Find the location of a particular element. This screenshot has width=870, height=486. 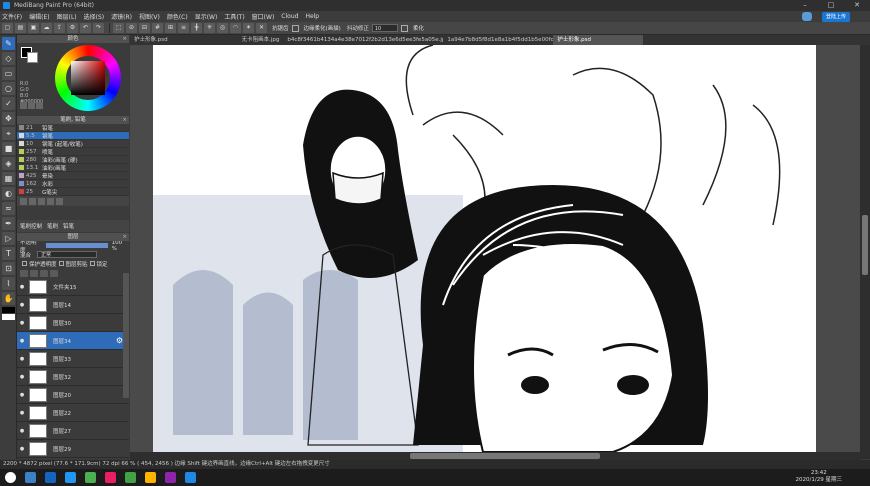

layer-row: ● 图层22 is located at coordinates (73, 413).